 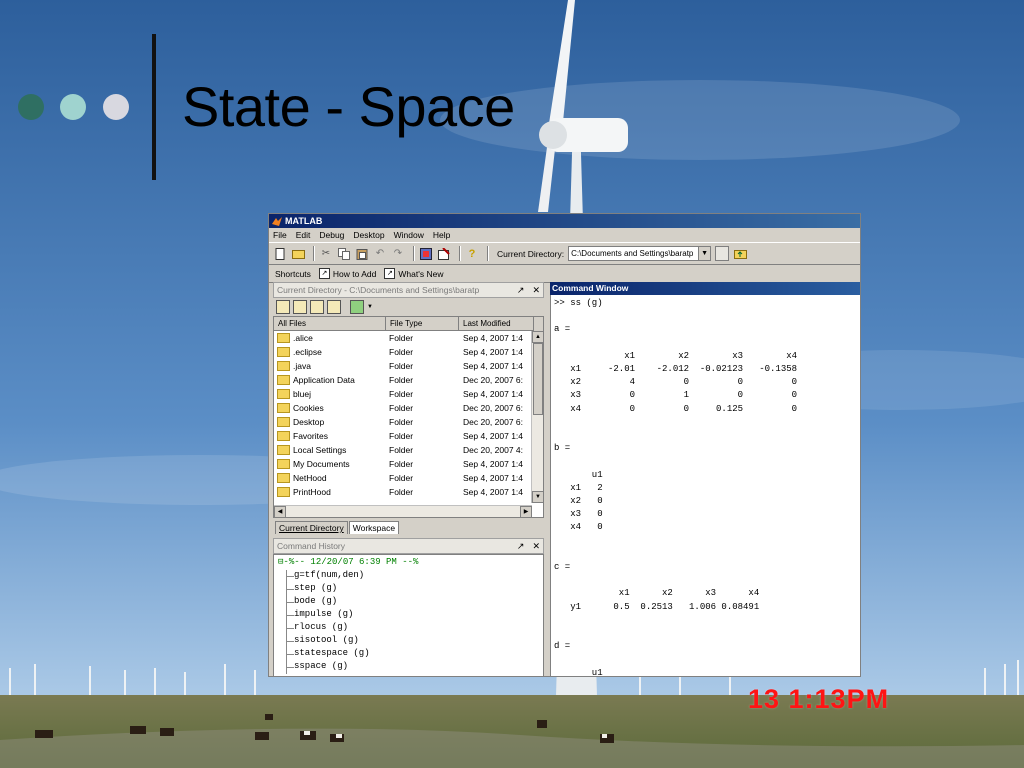 What do you see at coordinates (408, 366) in the screenshot?
I see `table-row: .java Folder Sep 4, 2007 1:4` at bounding box center [408, 366].